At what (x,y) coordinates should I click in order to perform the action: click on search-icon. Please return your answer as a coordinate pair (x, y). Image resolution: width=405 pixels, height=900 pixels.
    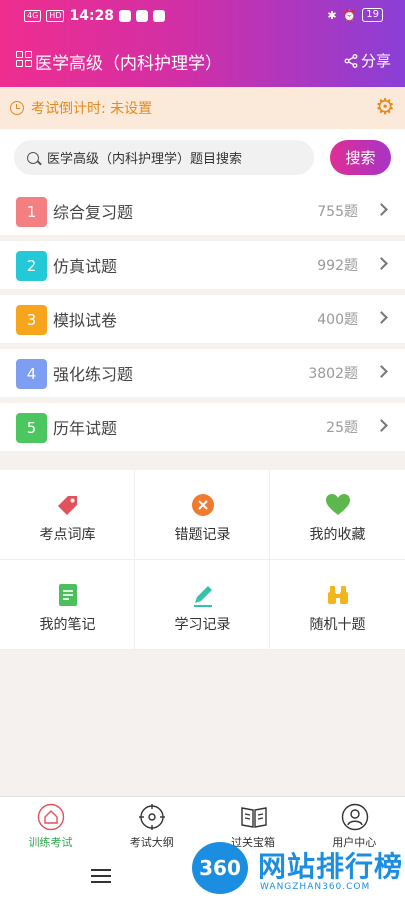
    Looking at the image, I should click on (33, 157).